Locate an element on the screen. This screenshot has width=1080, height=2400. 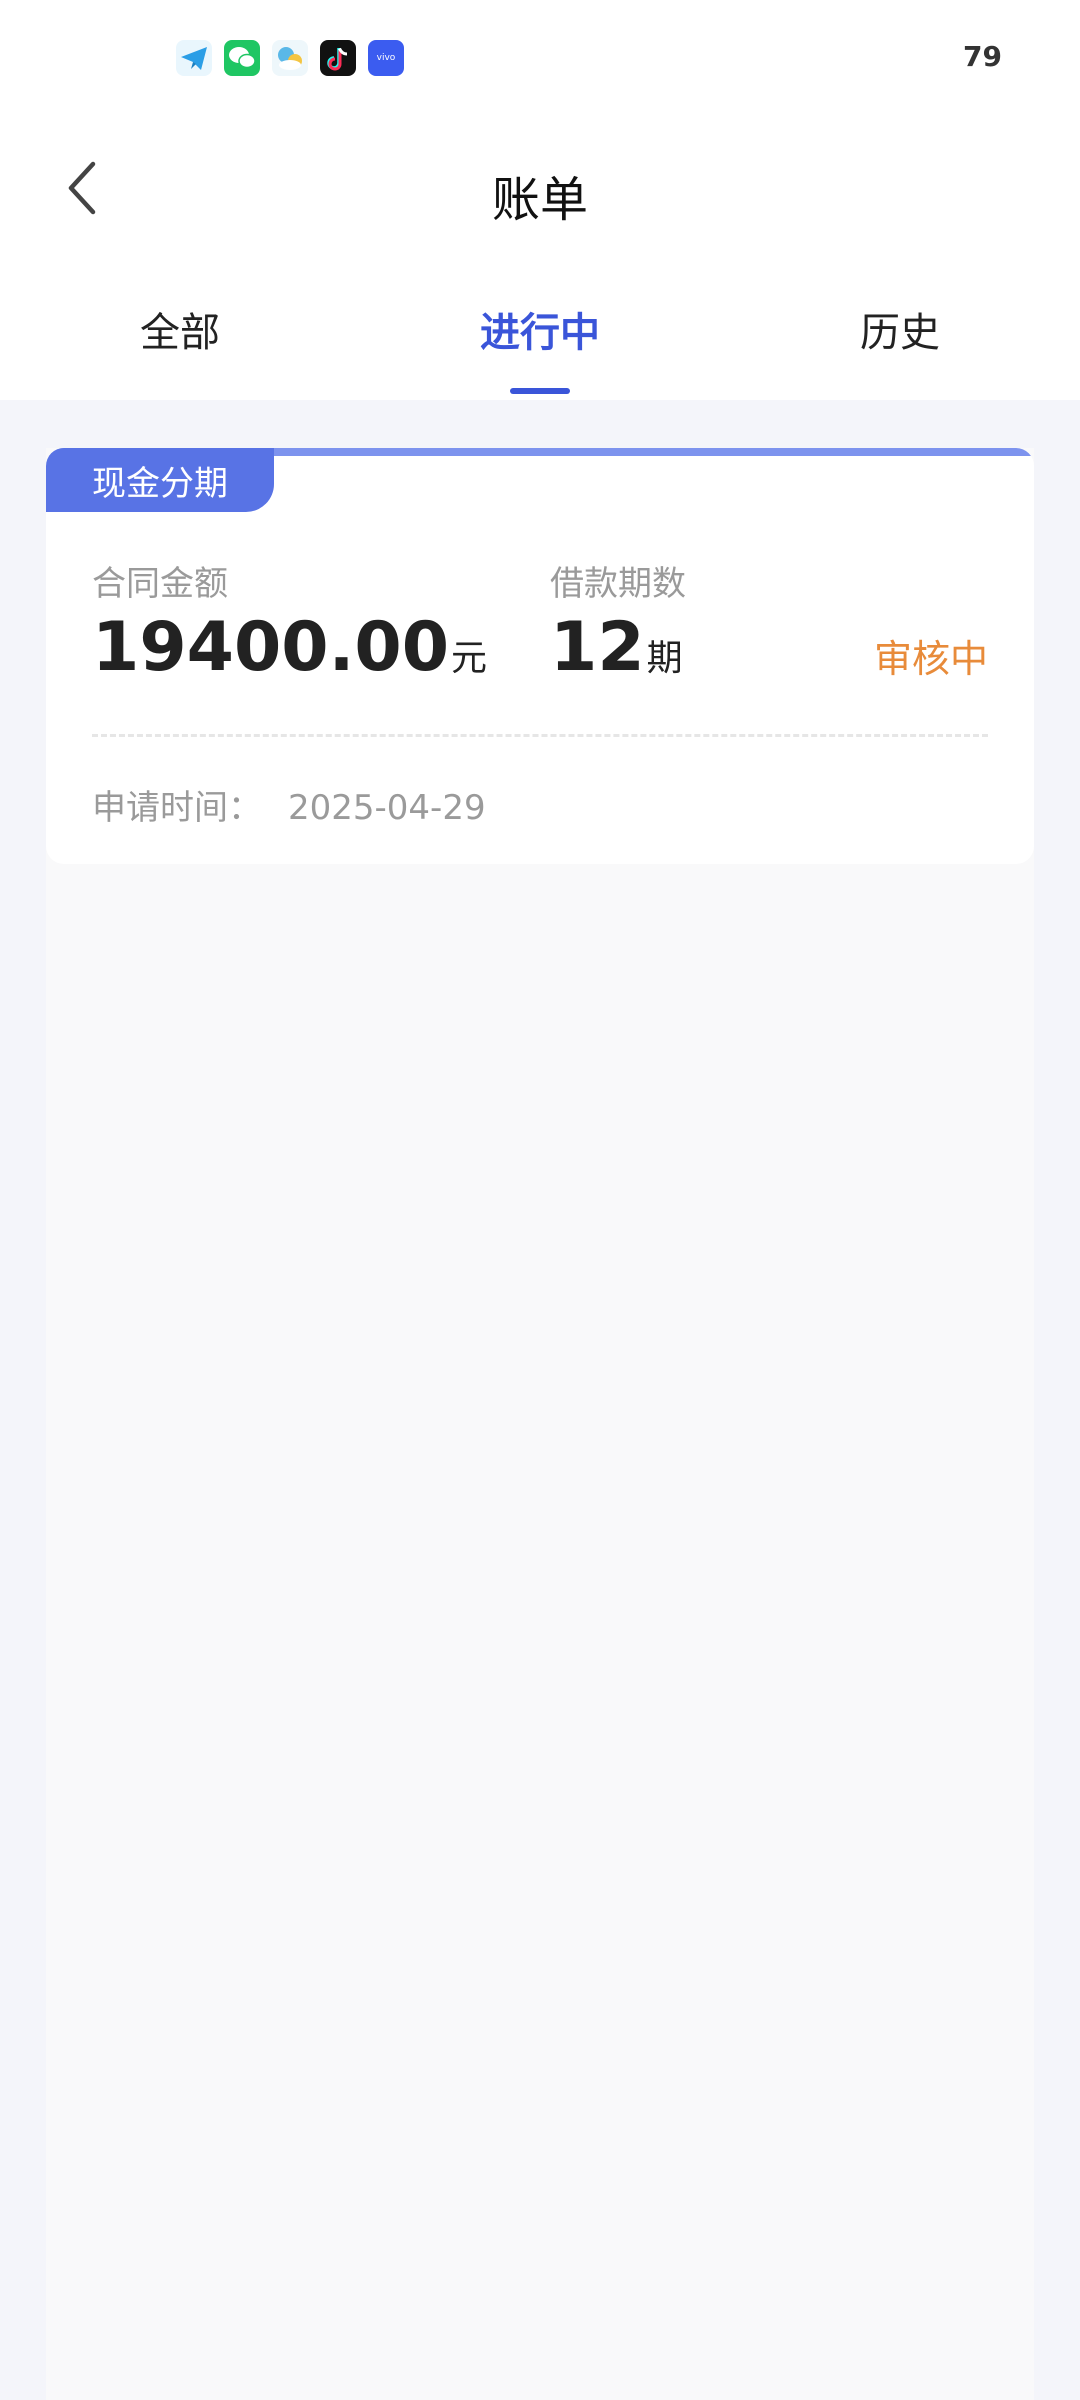
weather-icon is located at coordinates (290, 58).